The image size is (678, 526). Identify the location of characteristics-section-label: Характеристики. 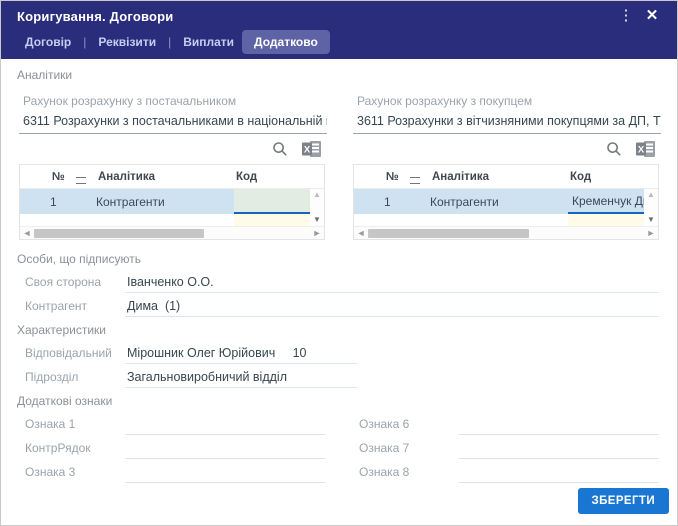
(61, 330).